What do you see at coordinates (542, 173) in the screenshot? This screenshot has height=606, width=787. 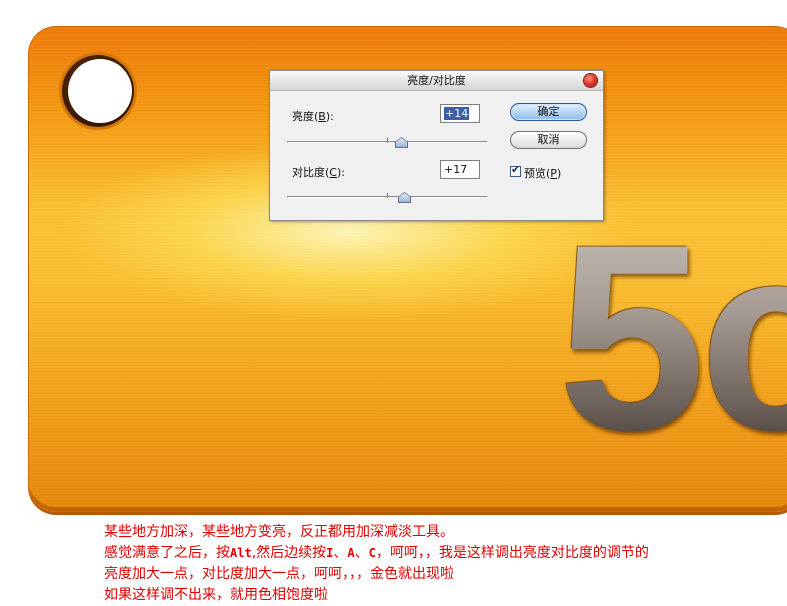 I see `preview-label: 预览(P)` at bounding box center [542, 173].